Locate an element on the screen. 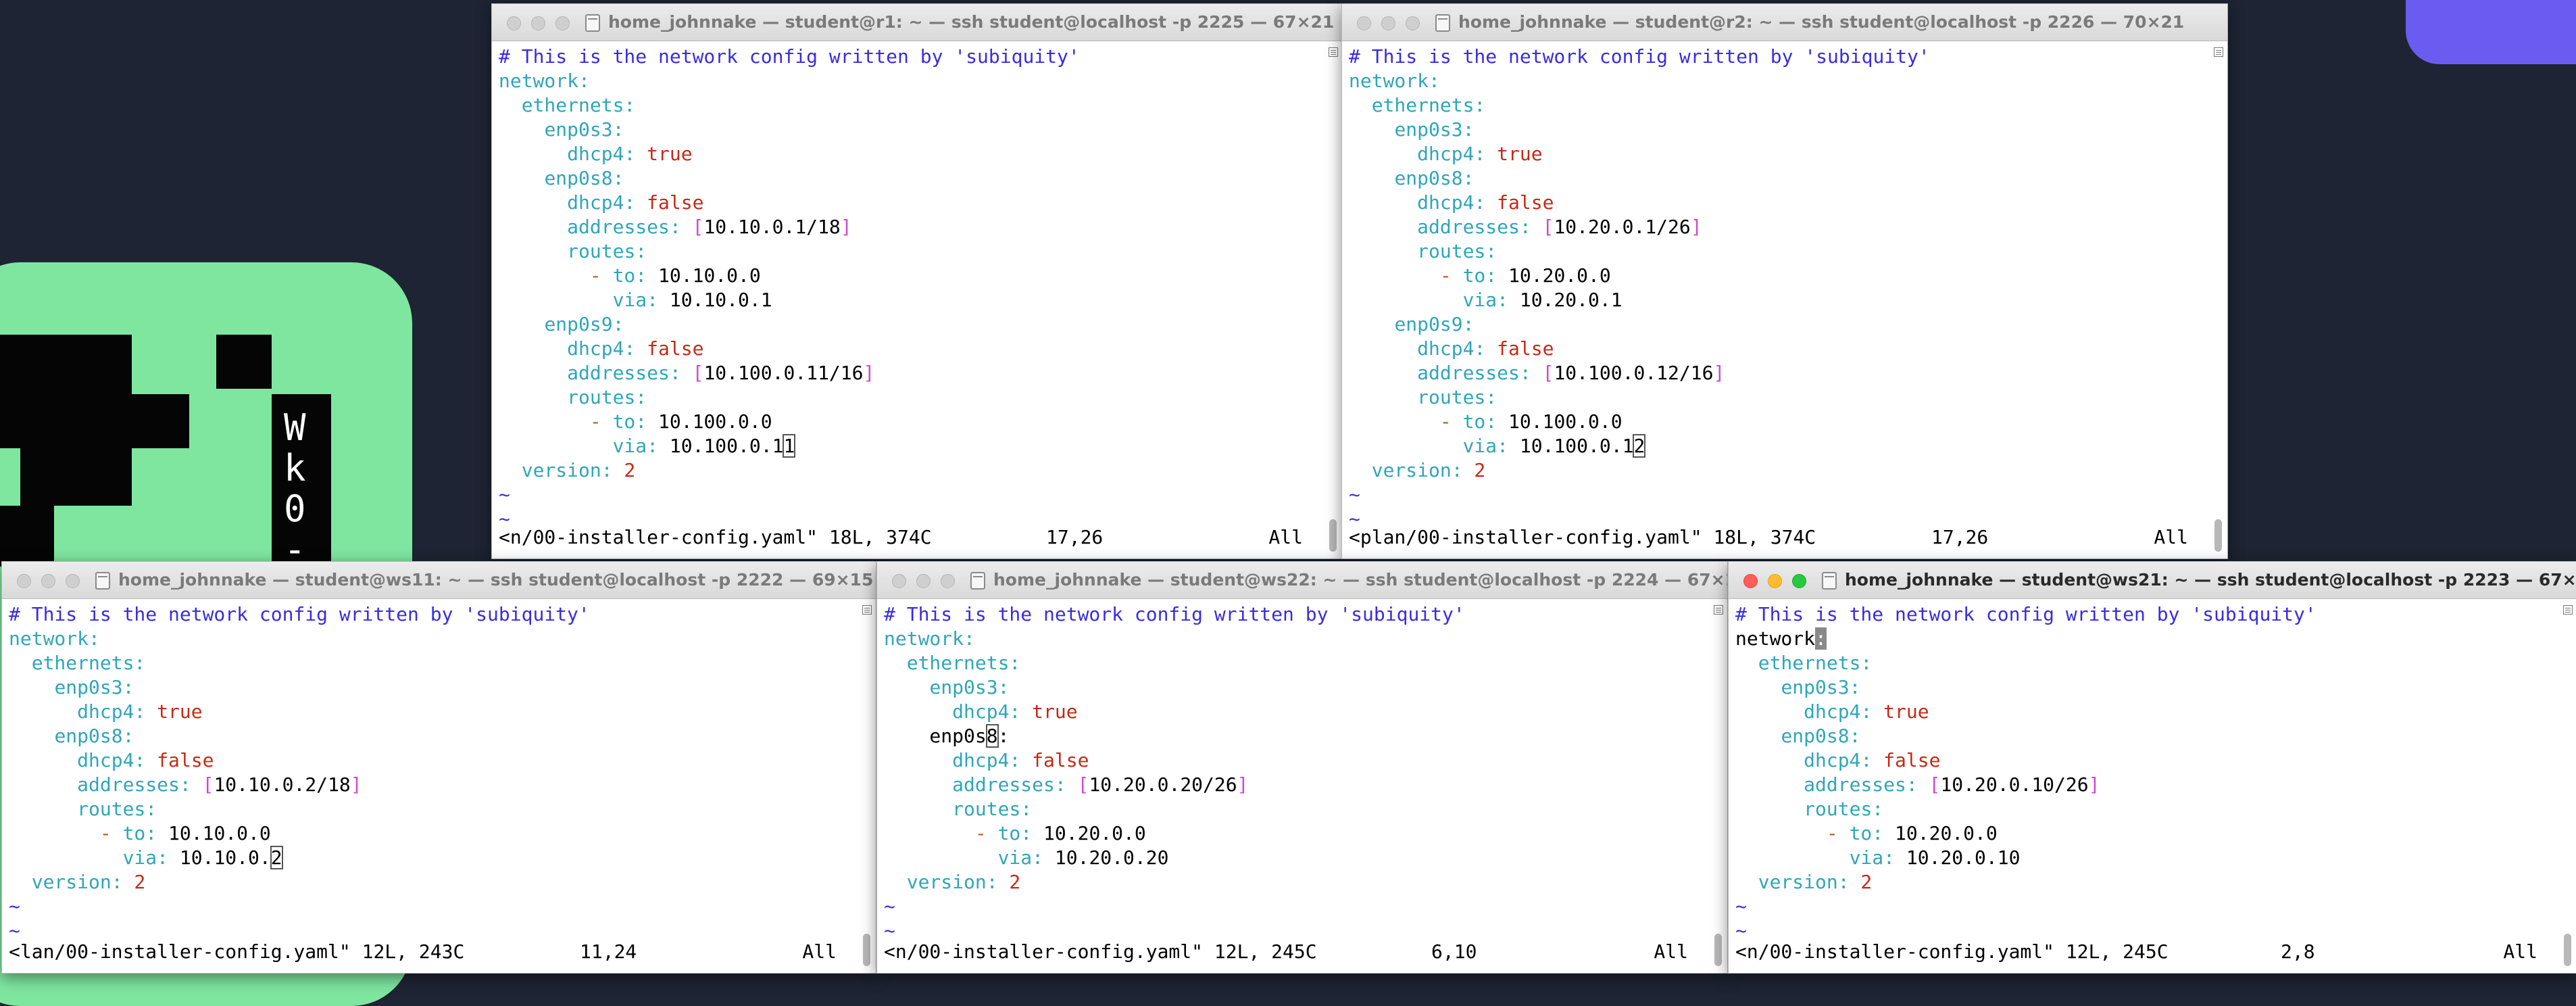 Image resolution: width=2576 pixels, height=1006 pixels. buffer-line: addresses: [10.100.0.12/16] is located at coordinates (1571, 373).